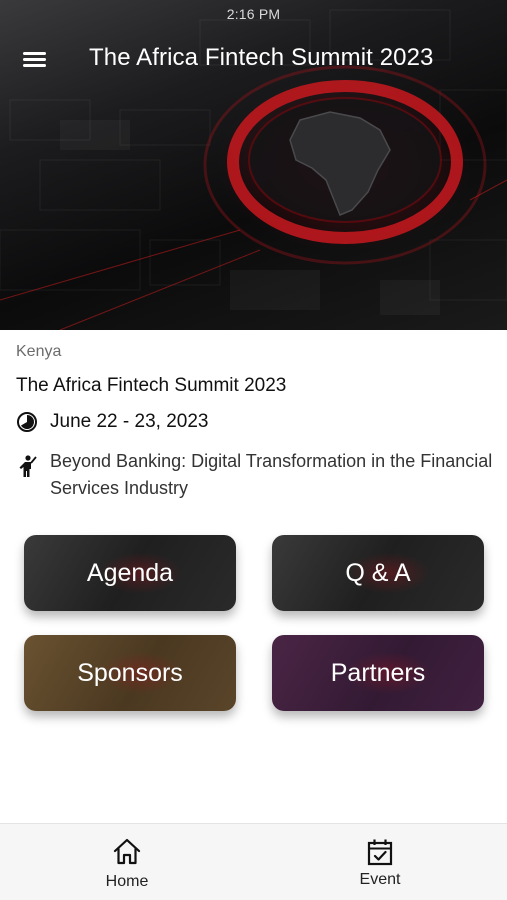 The width and height of the screenshot is (507, 900). I want to click on nav-item-event: Event, so click(380, 862).